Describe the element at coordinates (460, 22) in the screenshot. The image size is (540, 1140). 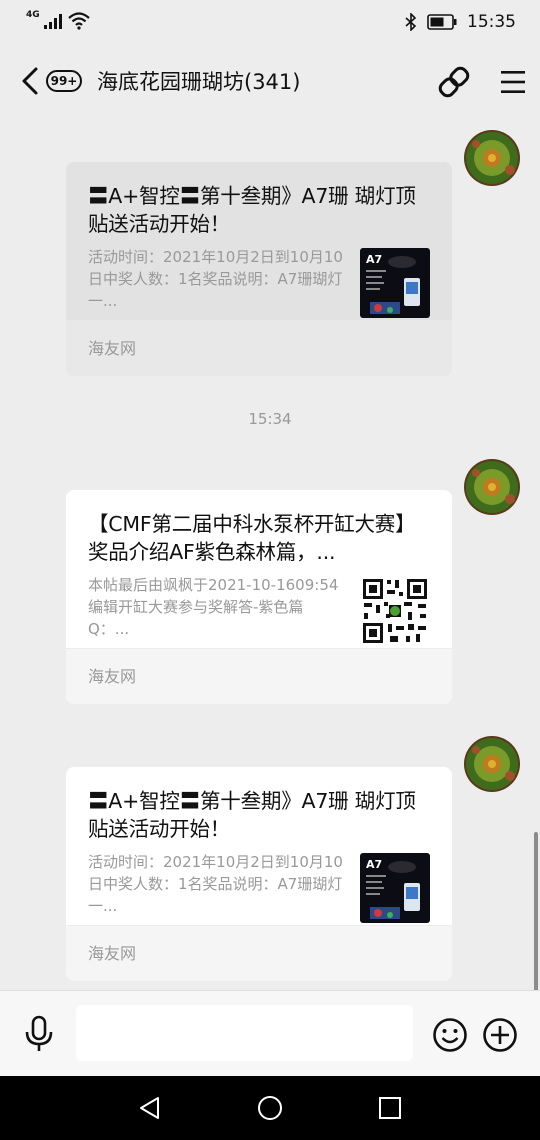
I see `status-right: 15:35` at that location.